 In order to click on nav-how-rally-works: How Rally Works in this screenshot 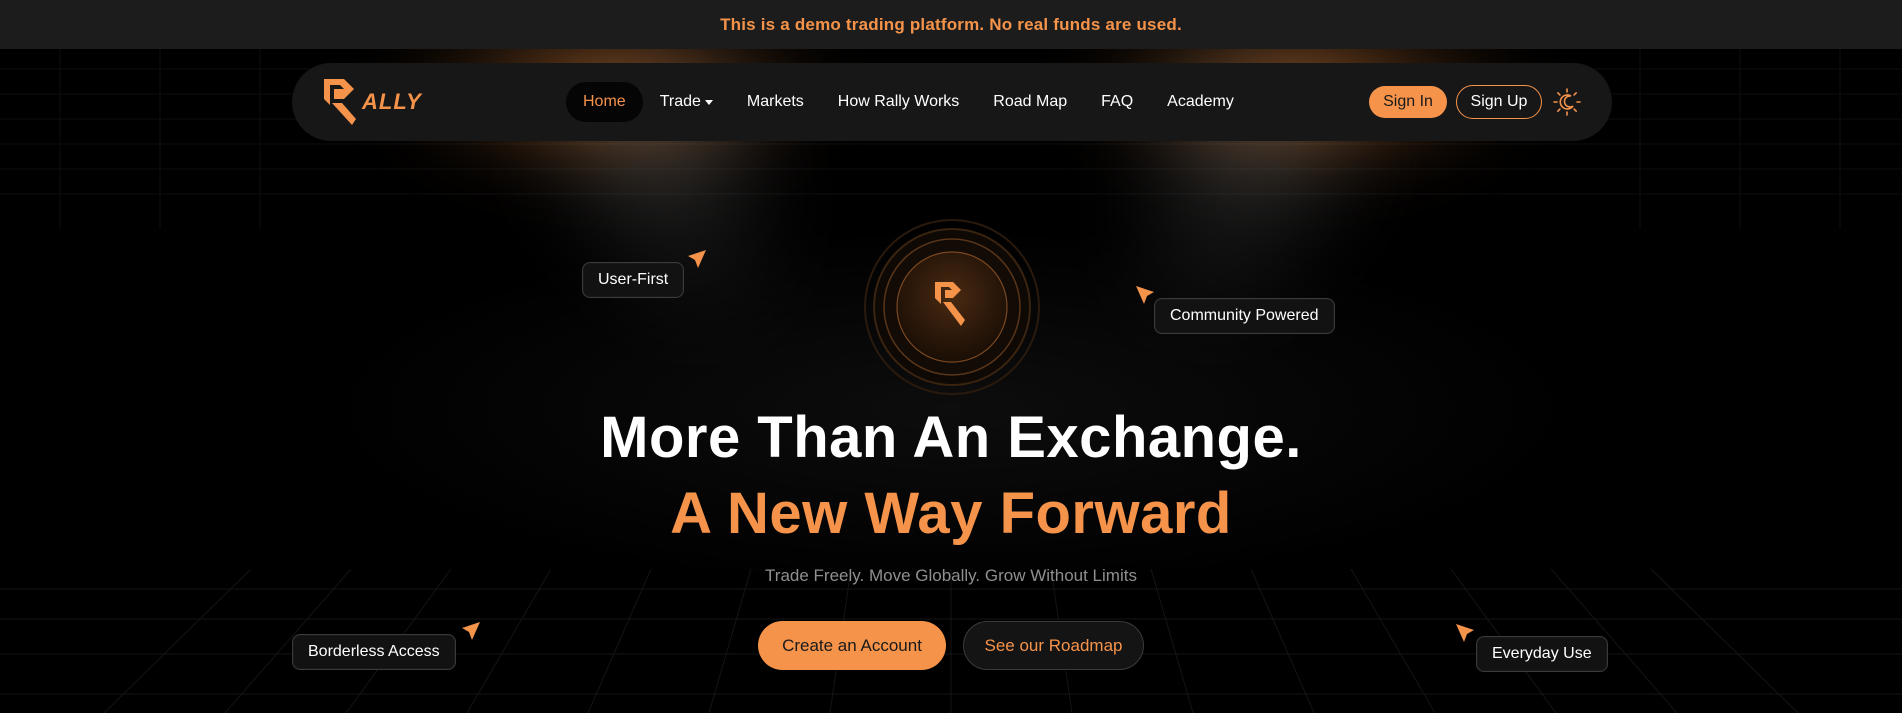, I will do `click(899, 102)`.